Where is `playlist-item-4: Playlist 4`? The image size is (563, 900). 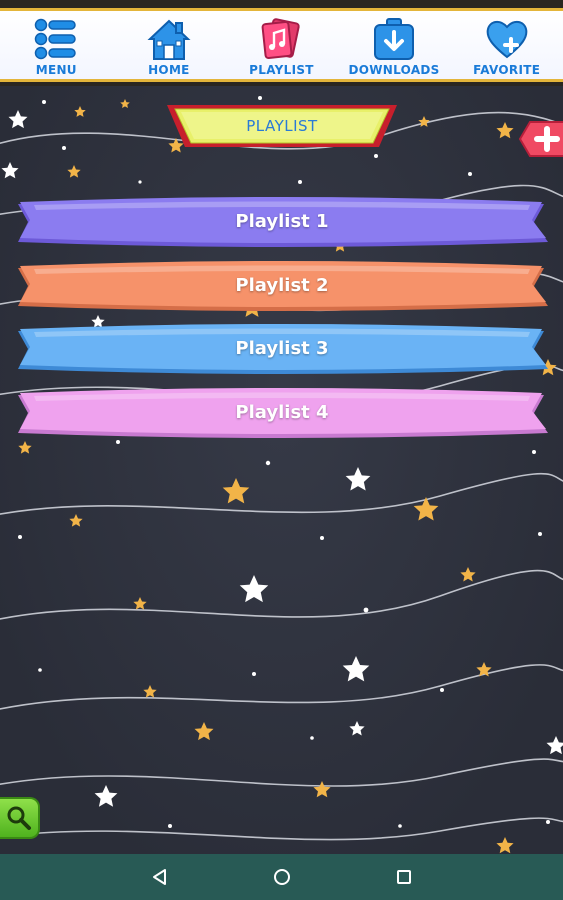 playlist-item-4: Playlist 4 is located at coordinates (282, 414).